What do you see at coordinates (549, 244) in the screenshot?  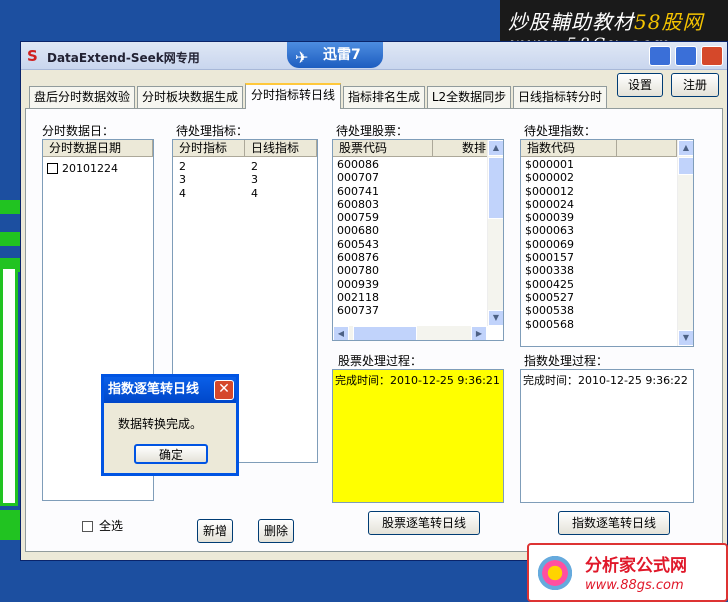 I see `list-item: $000069` at bounding box center [549, 244].